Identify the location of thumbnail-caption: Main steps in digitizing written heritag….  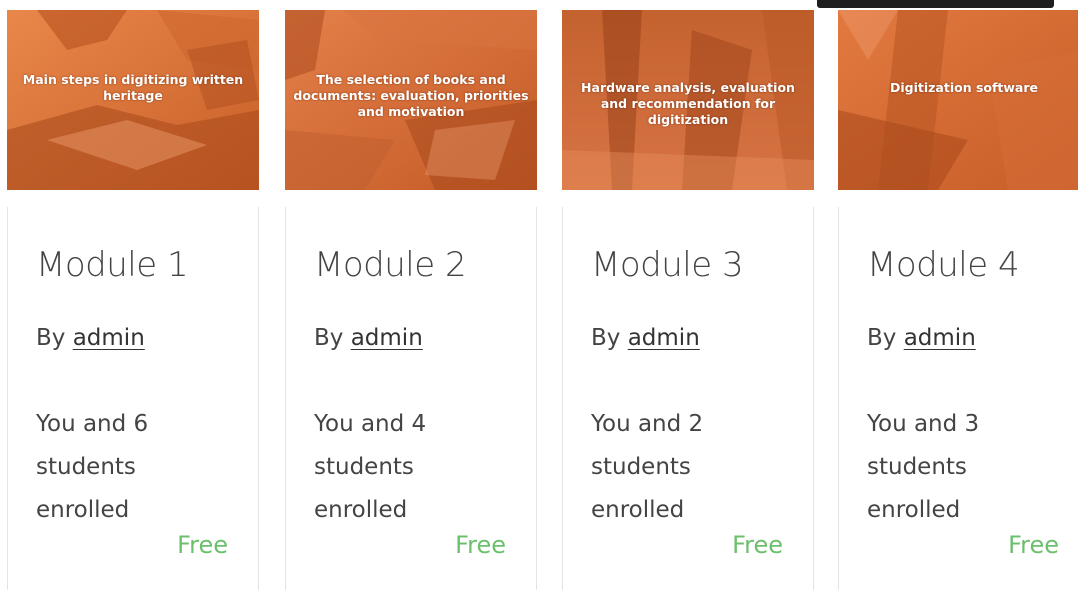
(133, 87).